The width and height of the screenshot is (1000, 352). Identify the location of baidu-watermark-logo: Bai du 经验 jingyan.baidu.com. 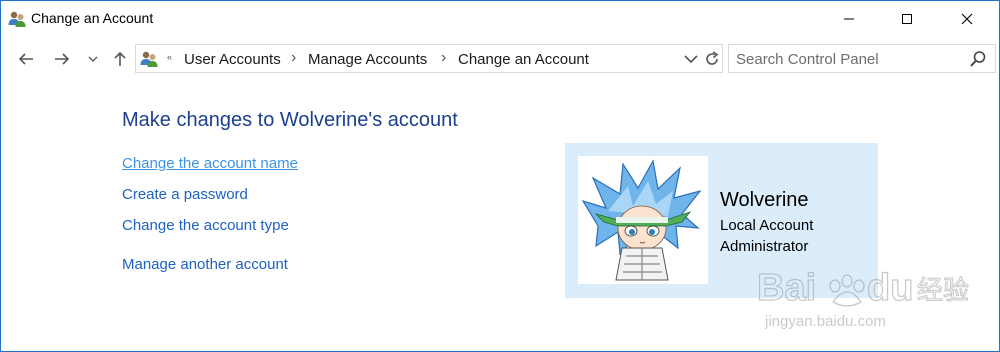
(862, 298).